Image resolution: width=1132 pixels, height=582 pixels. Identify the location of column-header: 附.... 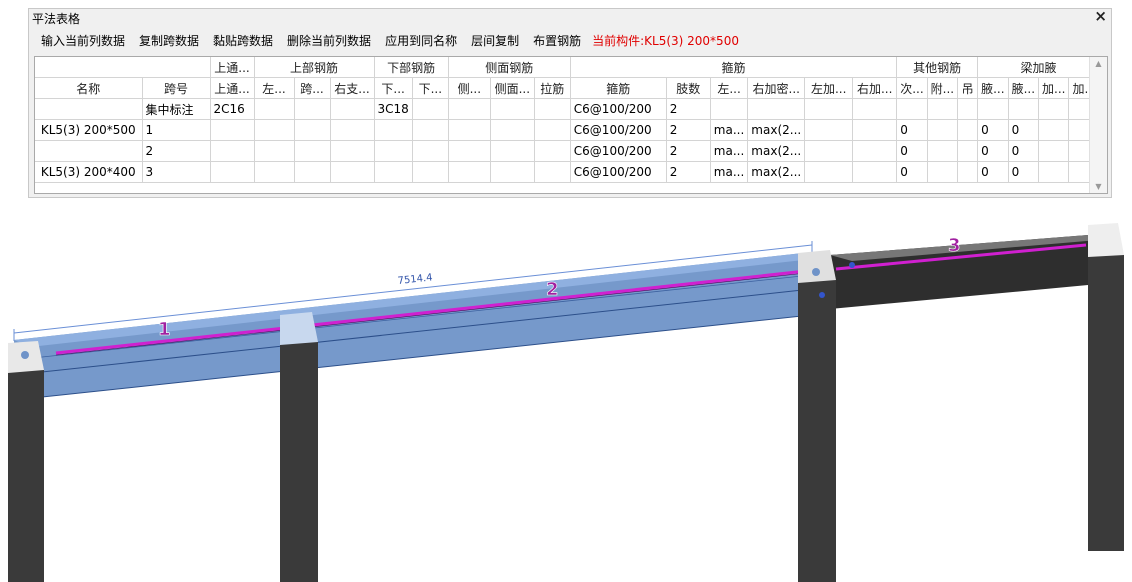
(943, 88).